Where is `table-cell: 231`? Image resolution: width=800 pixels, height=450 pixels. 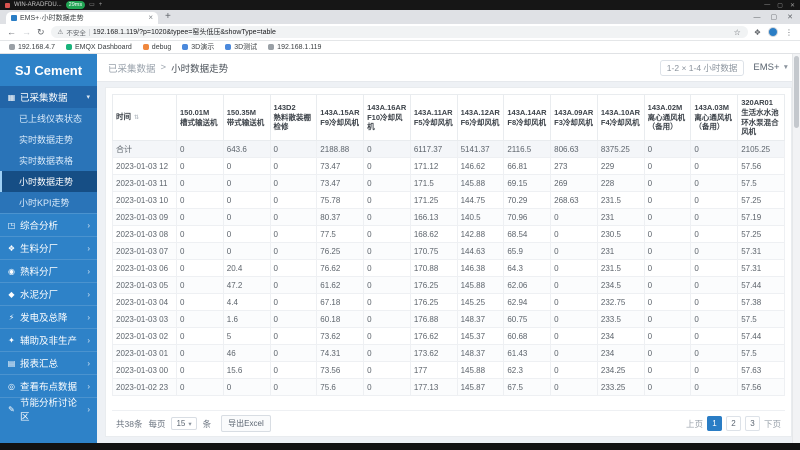
table-cell: 231 is located at coordinates (620, 251).